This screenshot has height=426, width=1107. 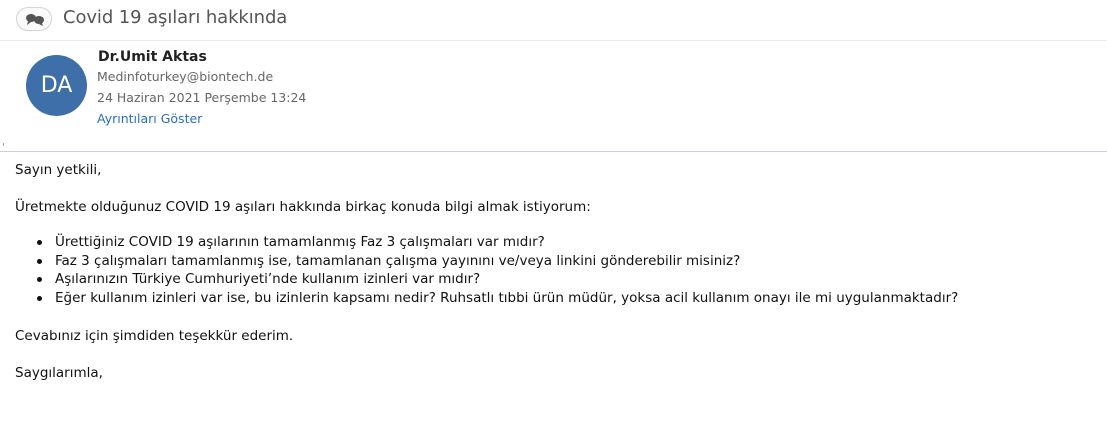 I want to click on closing-text: Saygılarımla,, so click(x=59, y=373).